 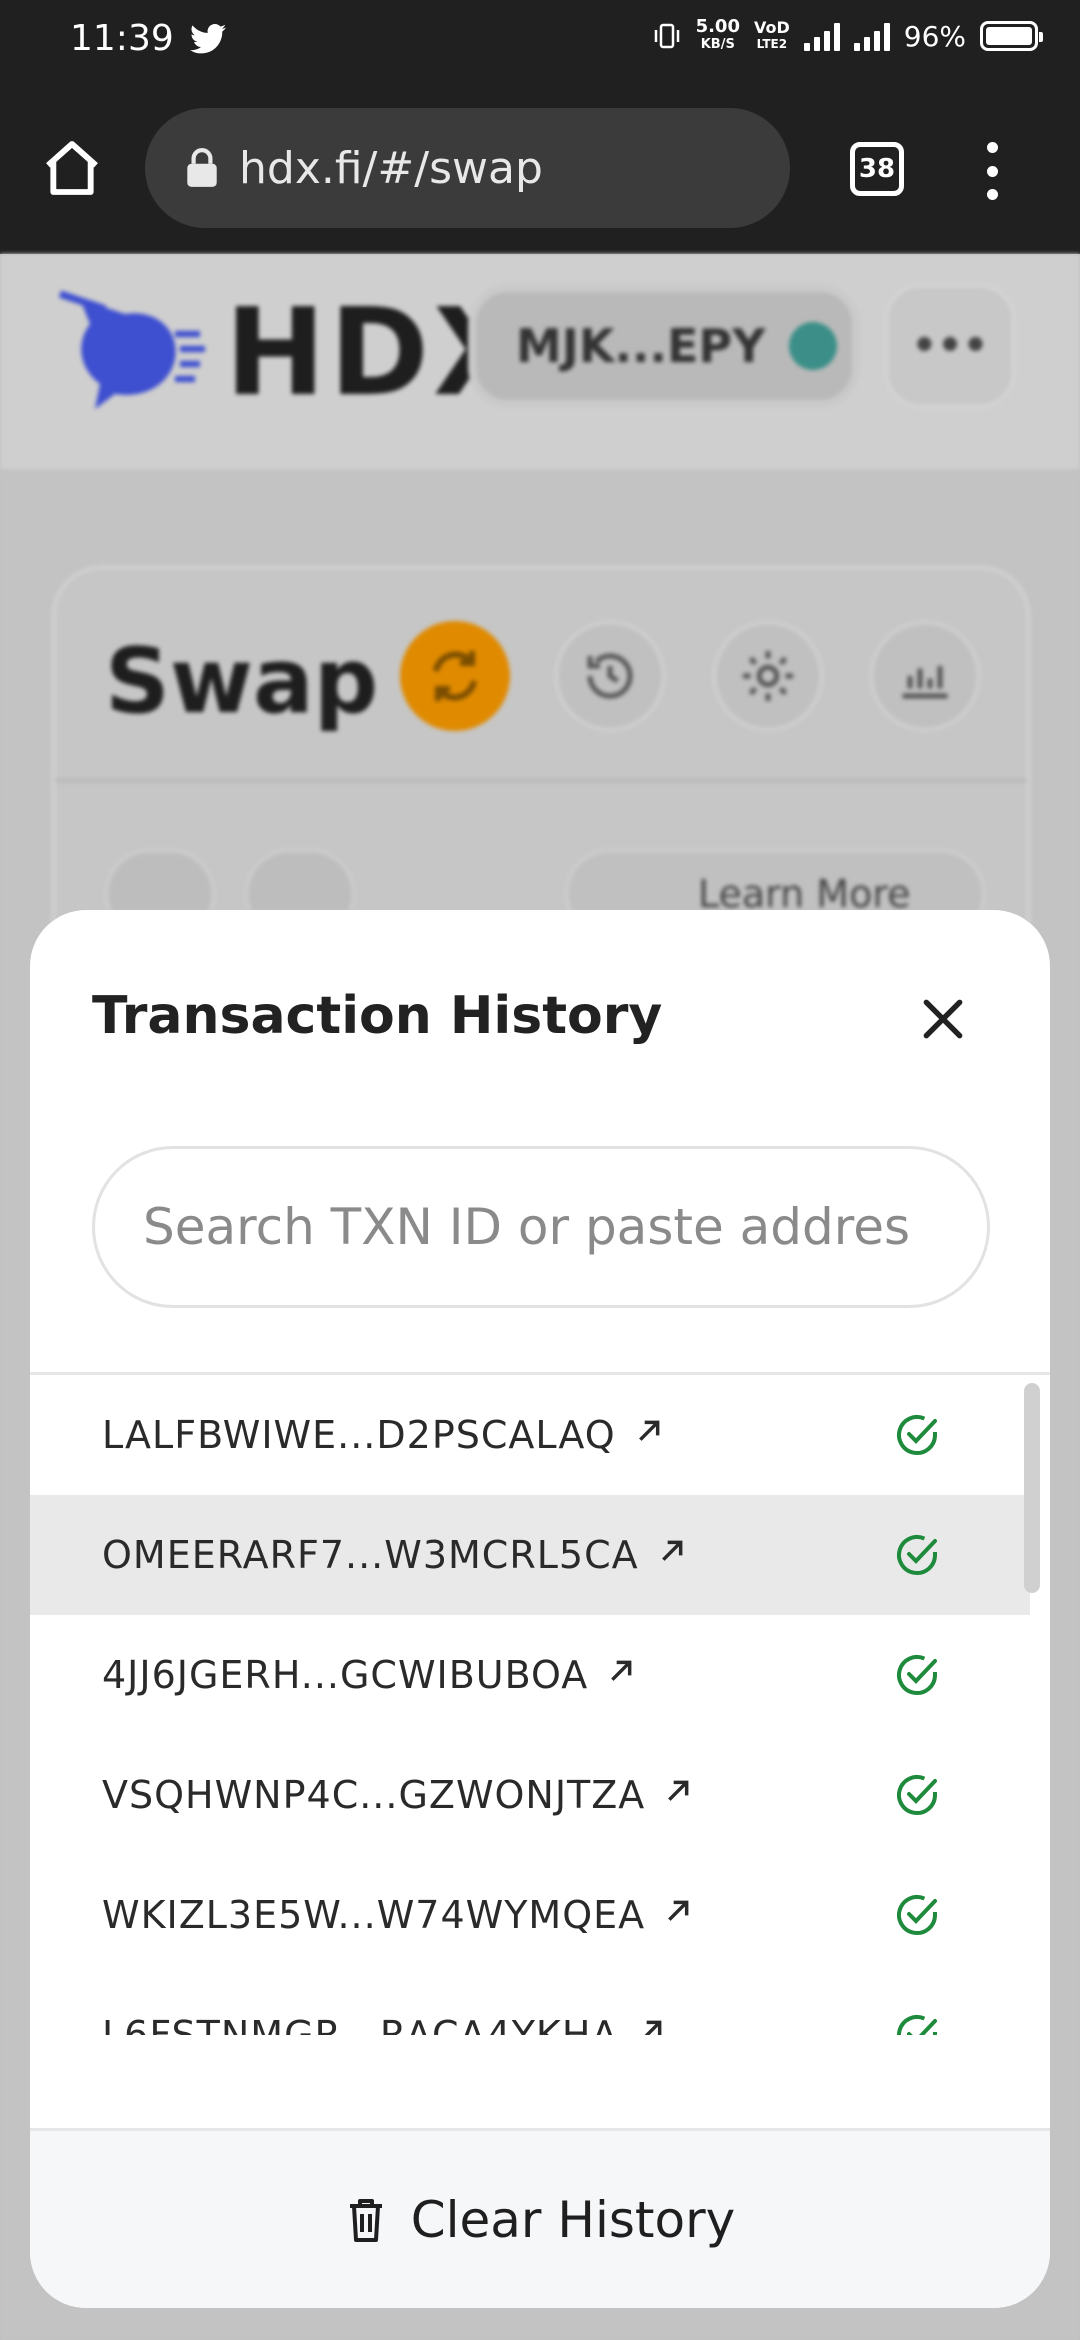 I want to click on table-row: OMEERARF7...W3MCRL5CA, so click(x=530, y=1555).